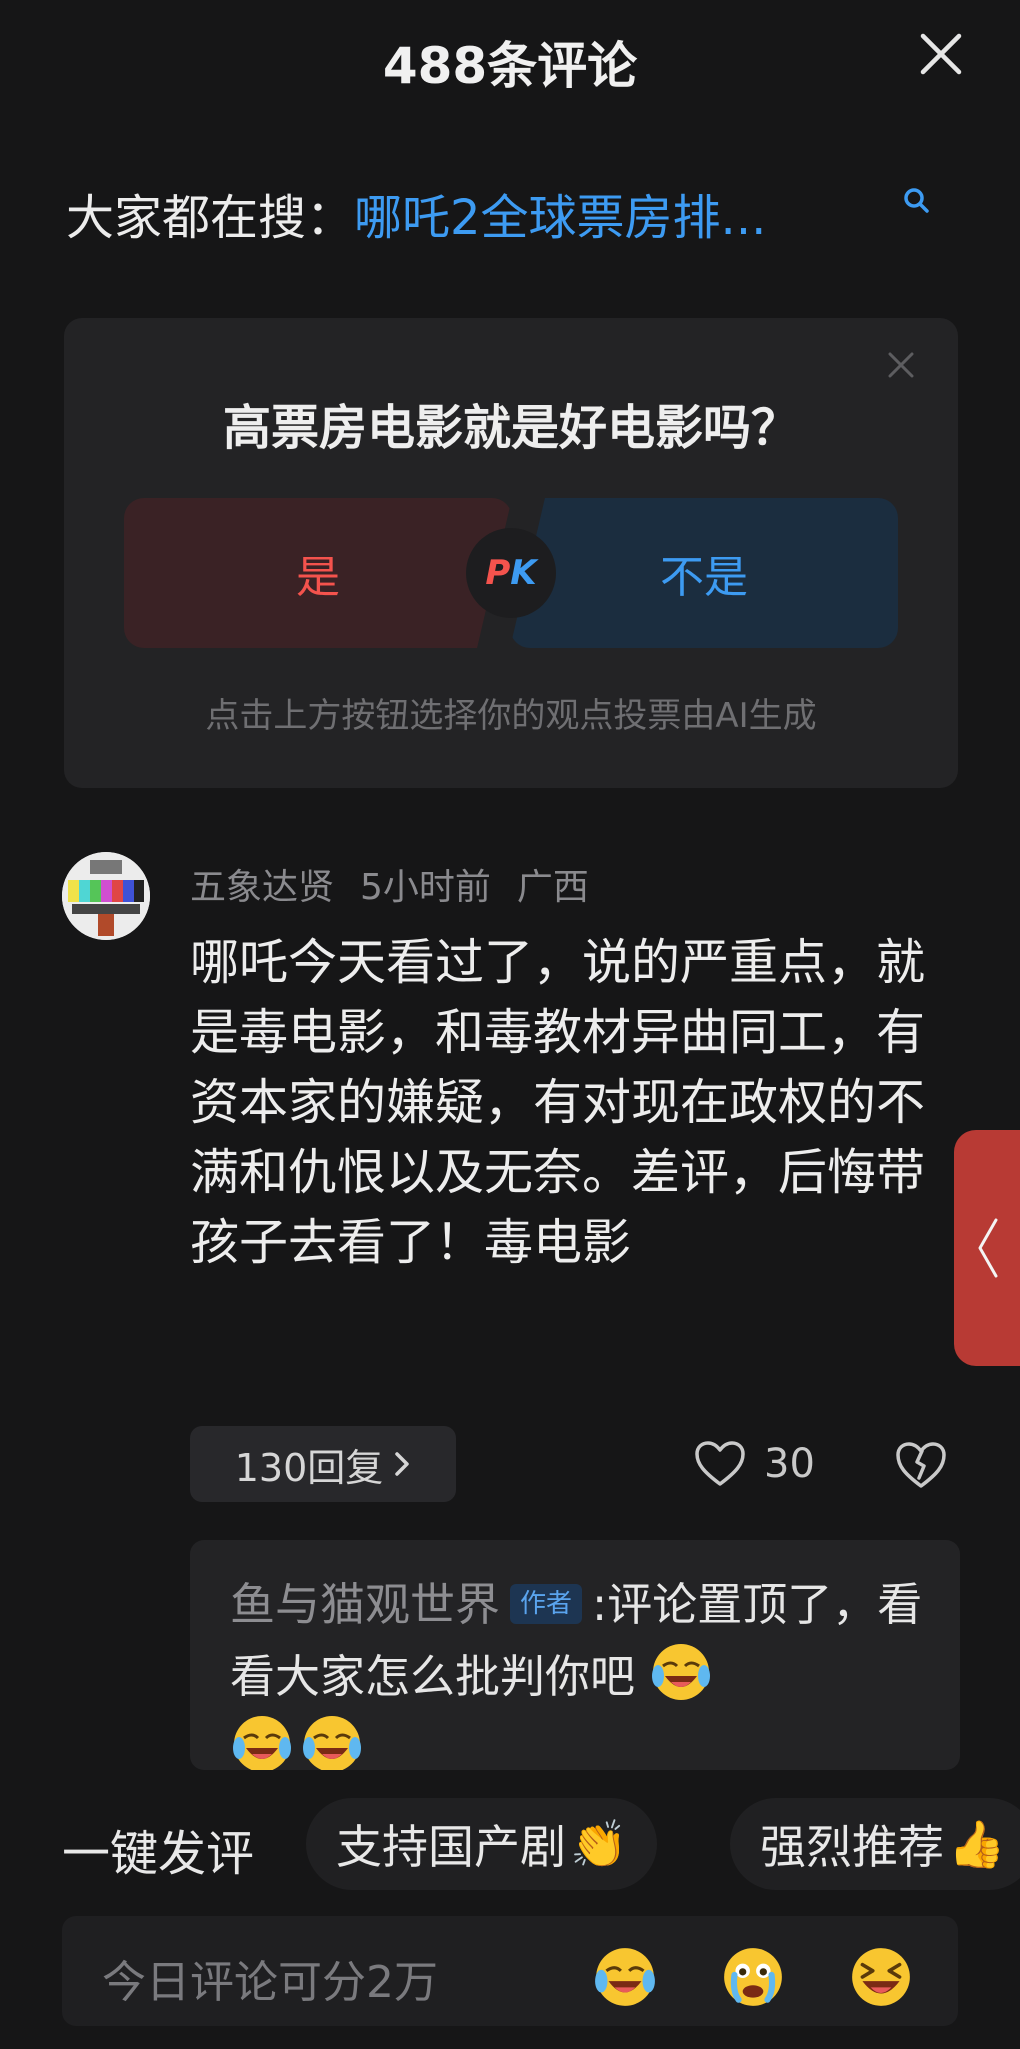  What do you see at coordinates (754, 1464) in the screenshot?
I see `like-button: 30` at bounding box center [754, 1464].